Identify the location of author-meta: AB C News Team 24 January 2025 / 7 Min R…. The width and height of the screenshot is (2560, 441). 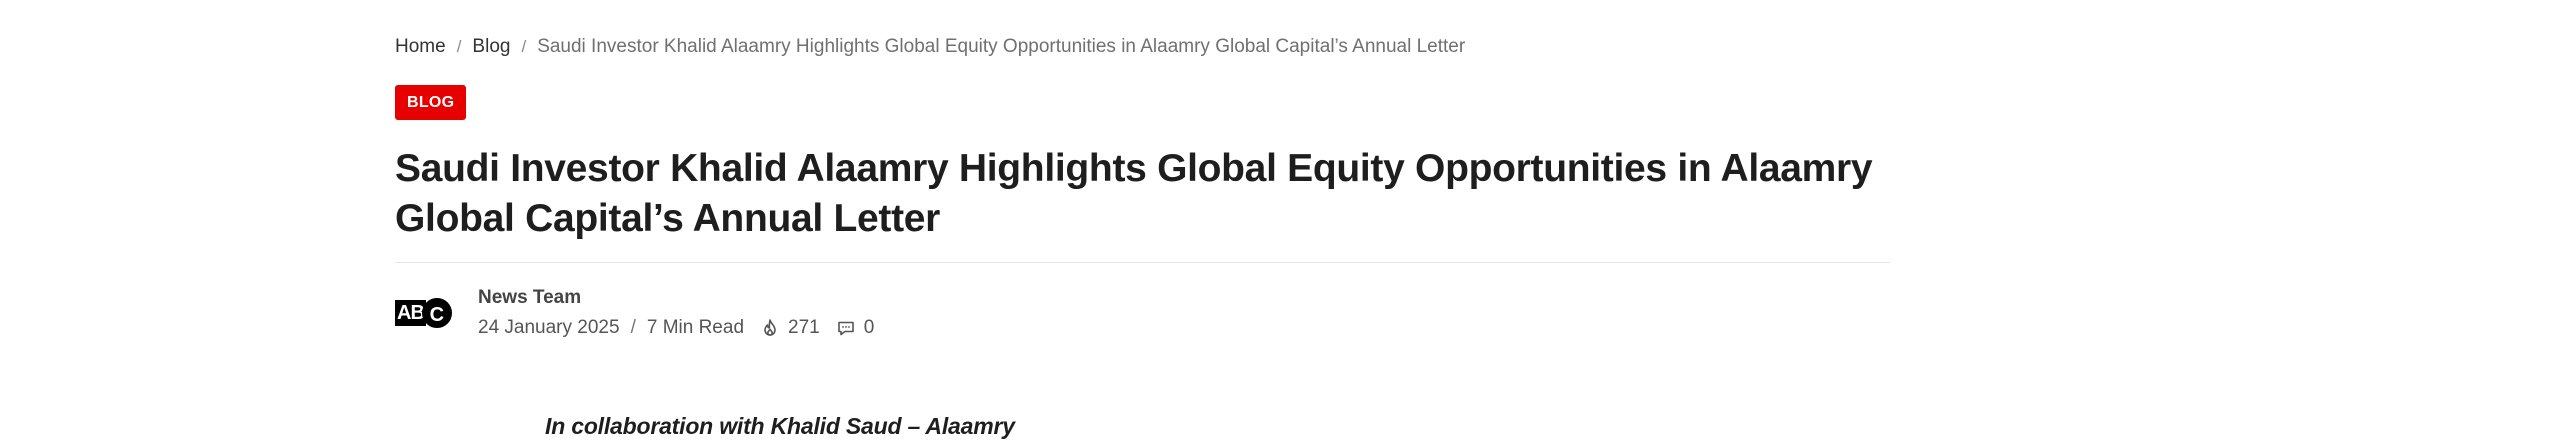
(795, 316).